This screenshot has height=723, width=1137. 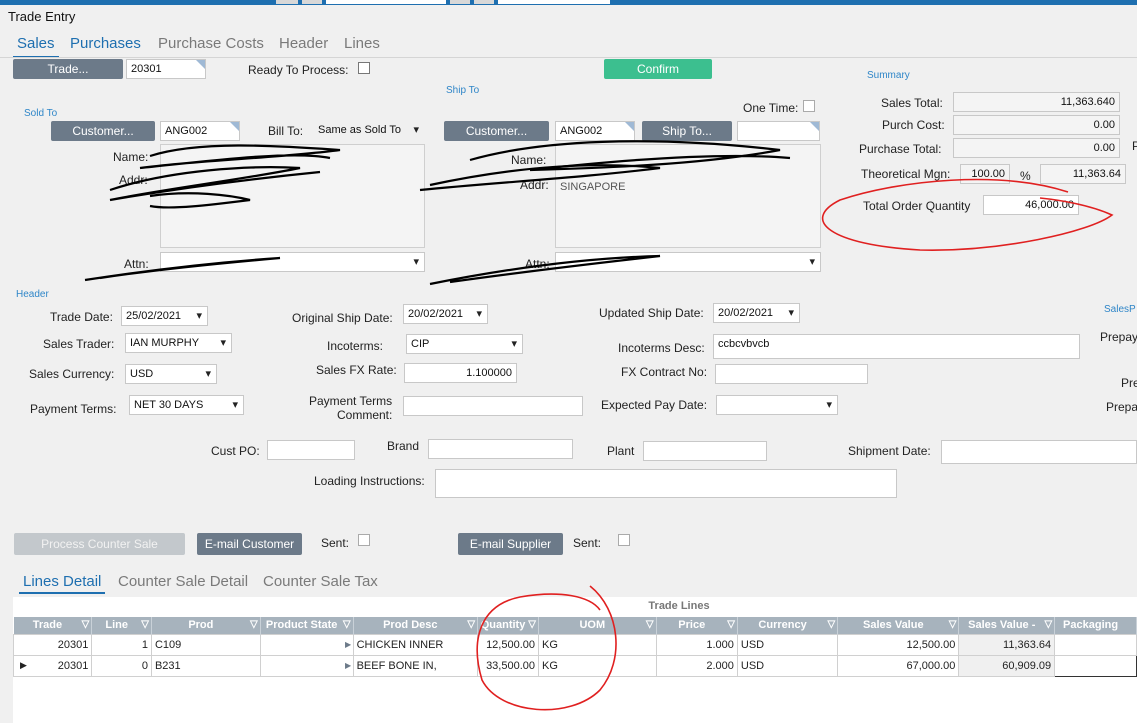 I want to click on email-supplier-button: E-mail Supplier, so click(x=510, y=544).